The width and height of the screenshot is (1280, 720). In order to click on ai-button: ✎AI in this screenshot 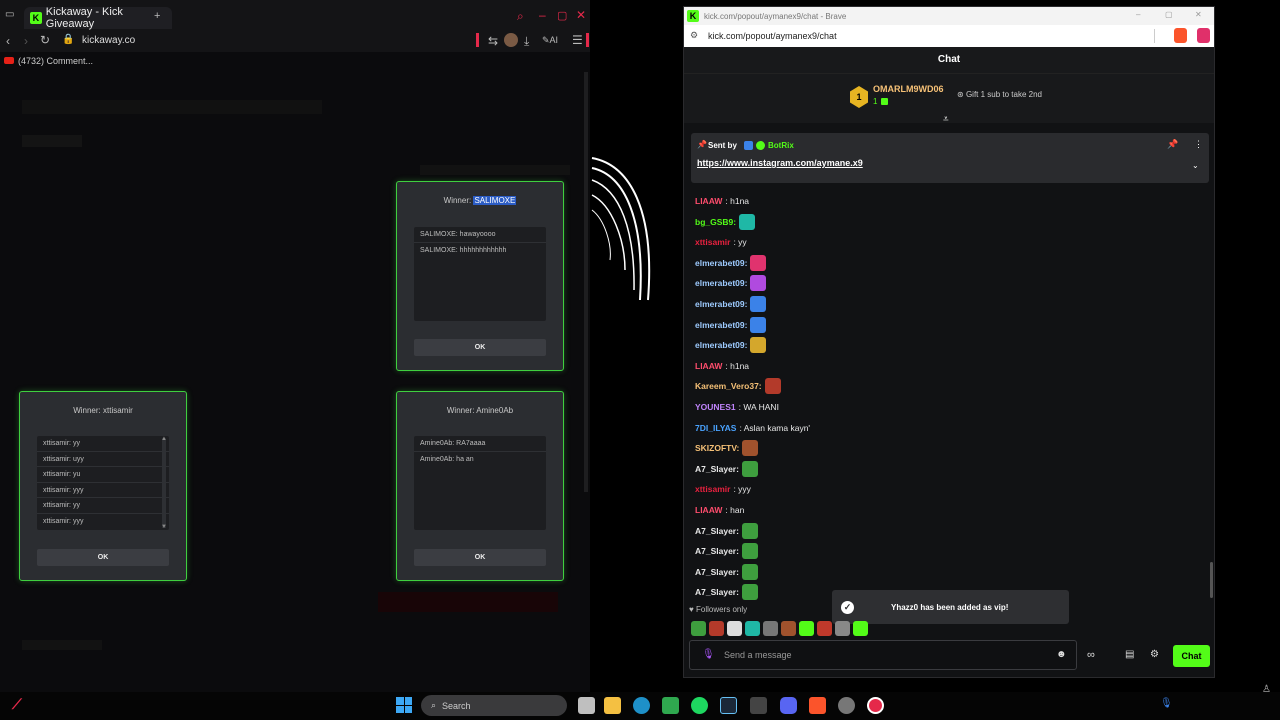, I will do `click(550, 40)`.